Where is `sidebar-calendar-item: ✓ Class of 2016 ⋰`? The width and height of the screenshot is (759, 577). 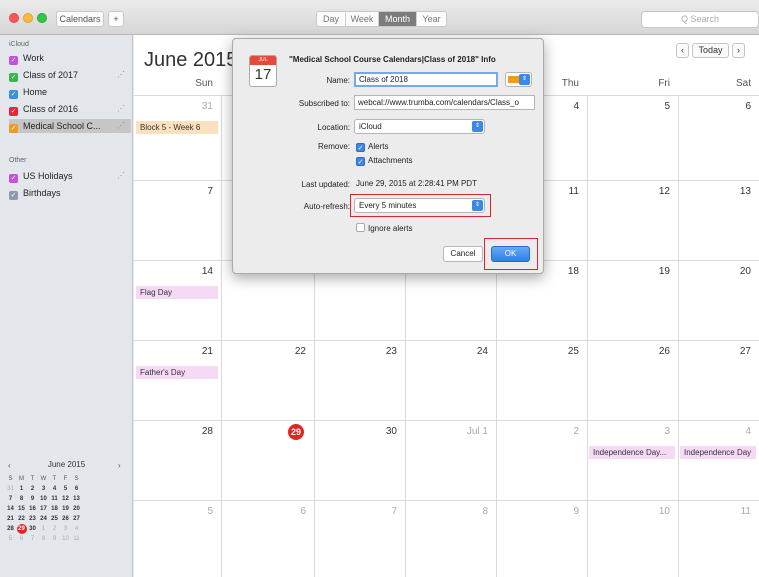
sidebar-calendar-item: ✓ Class of 2016 ⋰ is located at coordinates (70, 109).